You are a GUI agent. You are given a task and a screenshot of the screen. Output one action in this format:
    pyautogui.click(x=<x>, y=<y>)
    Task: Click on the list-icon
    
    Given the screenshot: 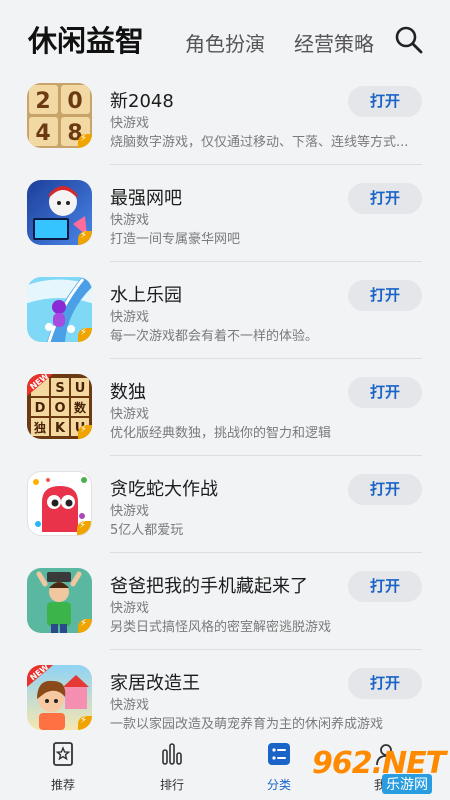 What is the action you would take?
    pyautogui.click(x=279, y=754)
    